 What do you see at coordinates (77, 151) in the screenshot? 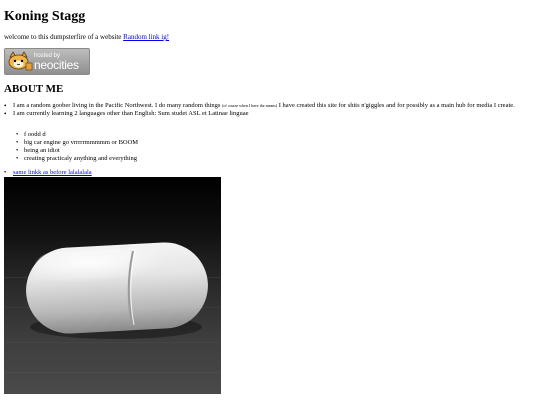
I see `list-item: being an idiot` at bounding box center [77, 151].